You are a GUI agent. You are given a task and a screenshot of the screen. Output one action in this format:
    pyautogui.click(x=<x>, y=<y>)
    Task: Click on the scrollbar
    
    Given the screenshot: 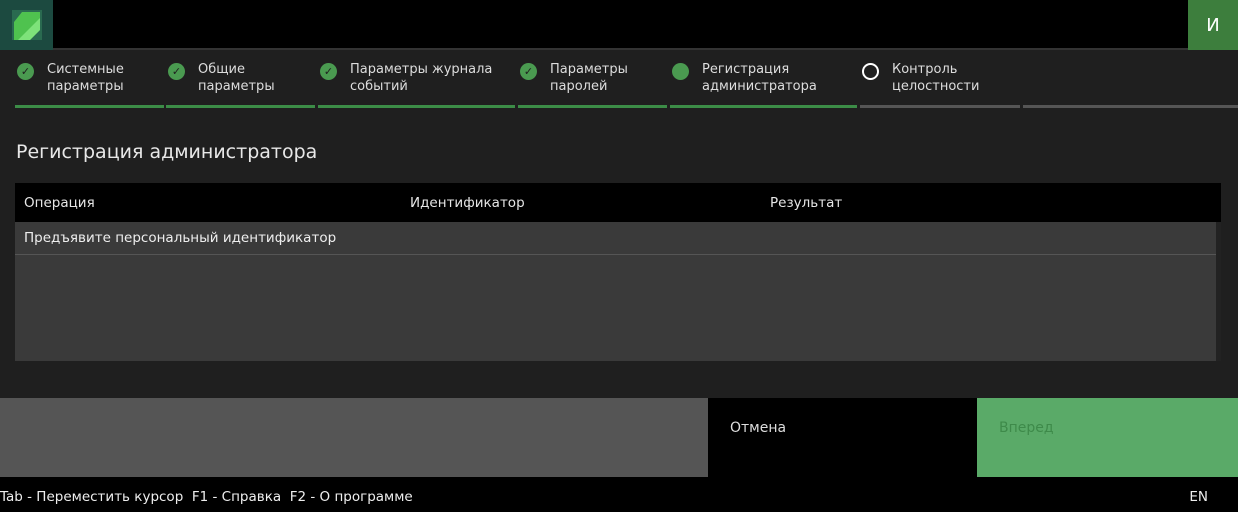 What is the action you would take?
    pyautogui.click(x=1218, y=291)
    